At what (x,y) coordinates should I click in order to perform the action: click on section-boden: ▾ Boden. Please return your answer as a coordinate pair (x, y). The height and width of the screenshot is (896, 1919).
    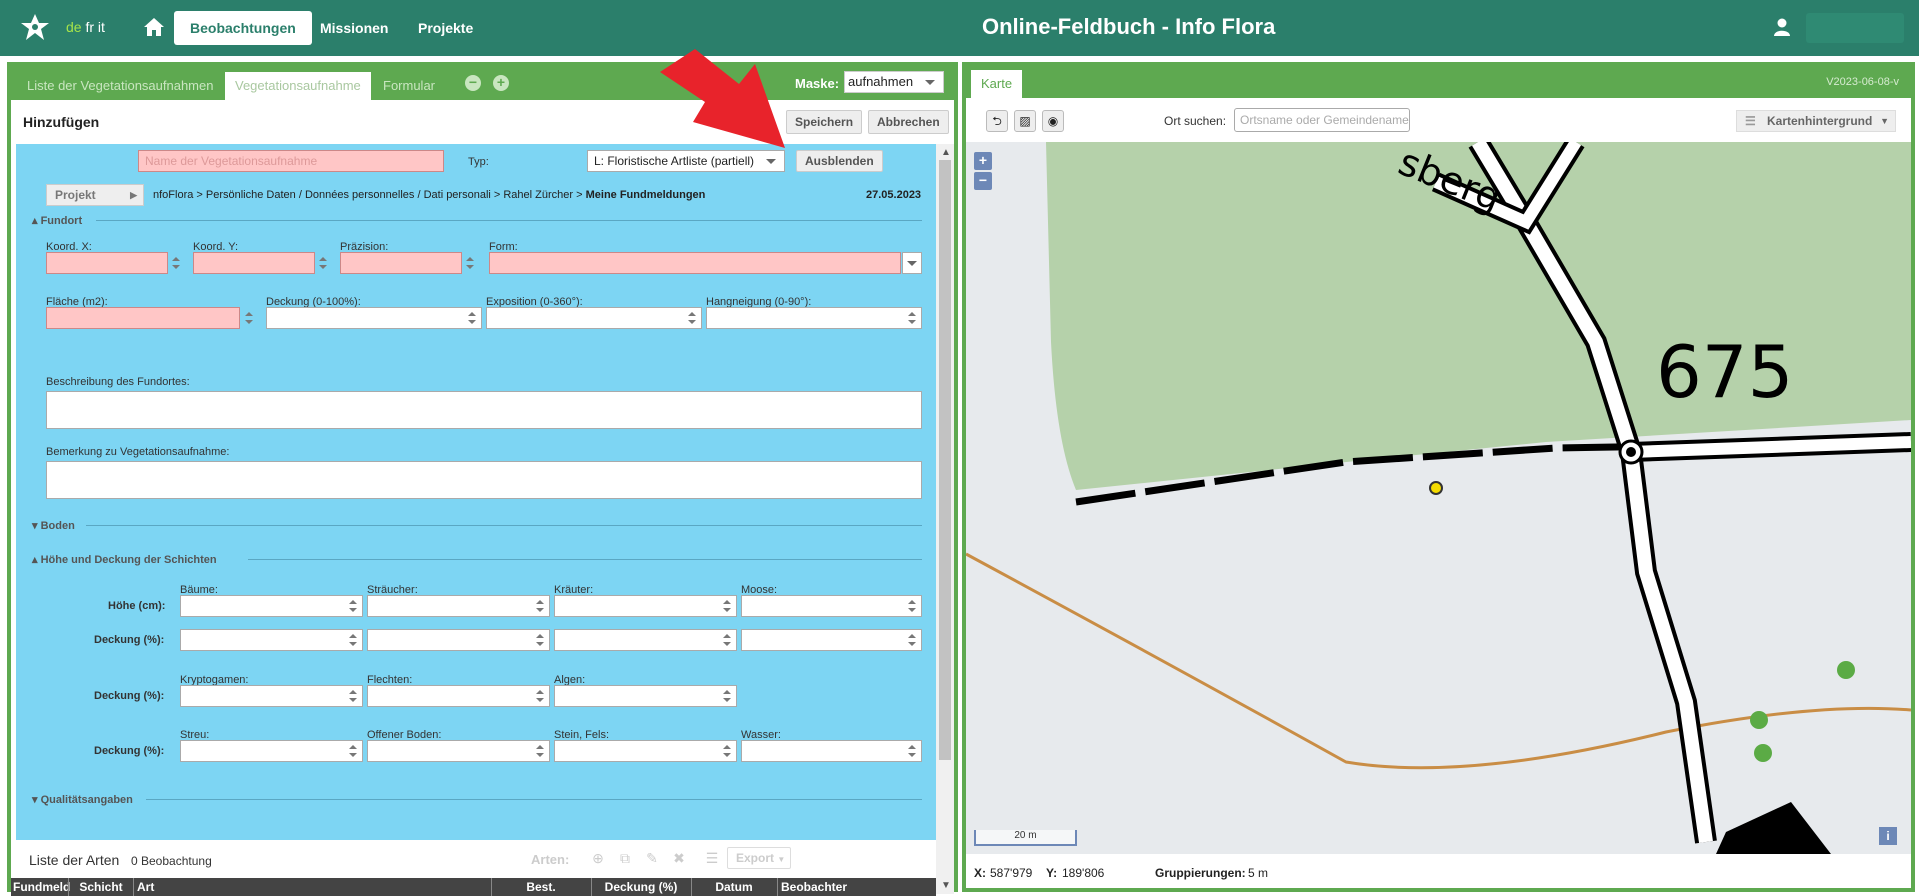
    Looking at the image, I should click on (53, 525).